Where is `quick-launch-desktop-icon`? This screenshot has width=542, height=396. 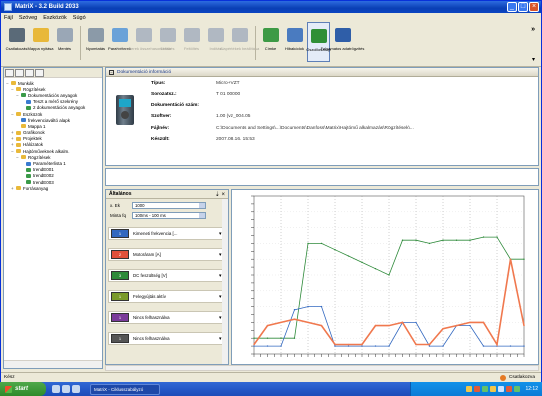
quick-launch-desktop-icon is located at coordinates (66, 389).